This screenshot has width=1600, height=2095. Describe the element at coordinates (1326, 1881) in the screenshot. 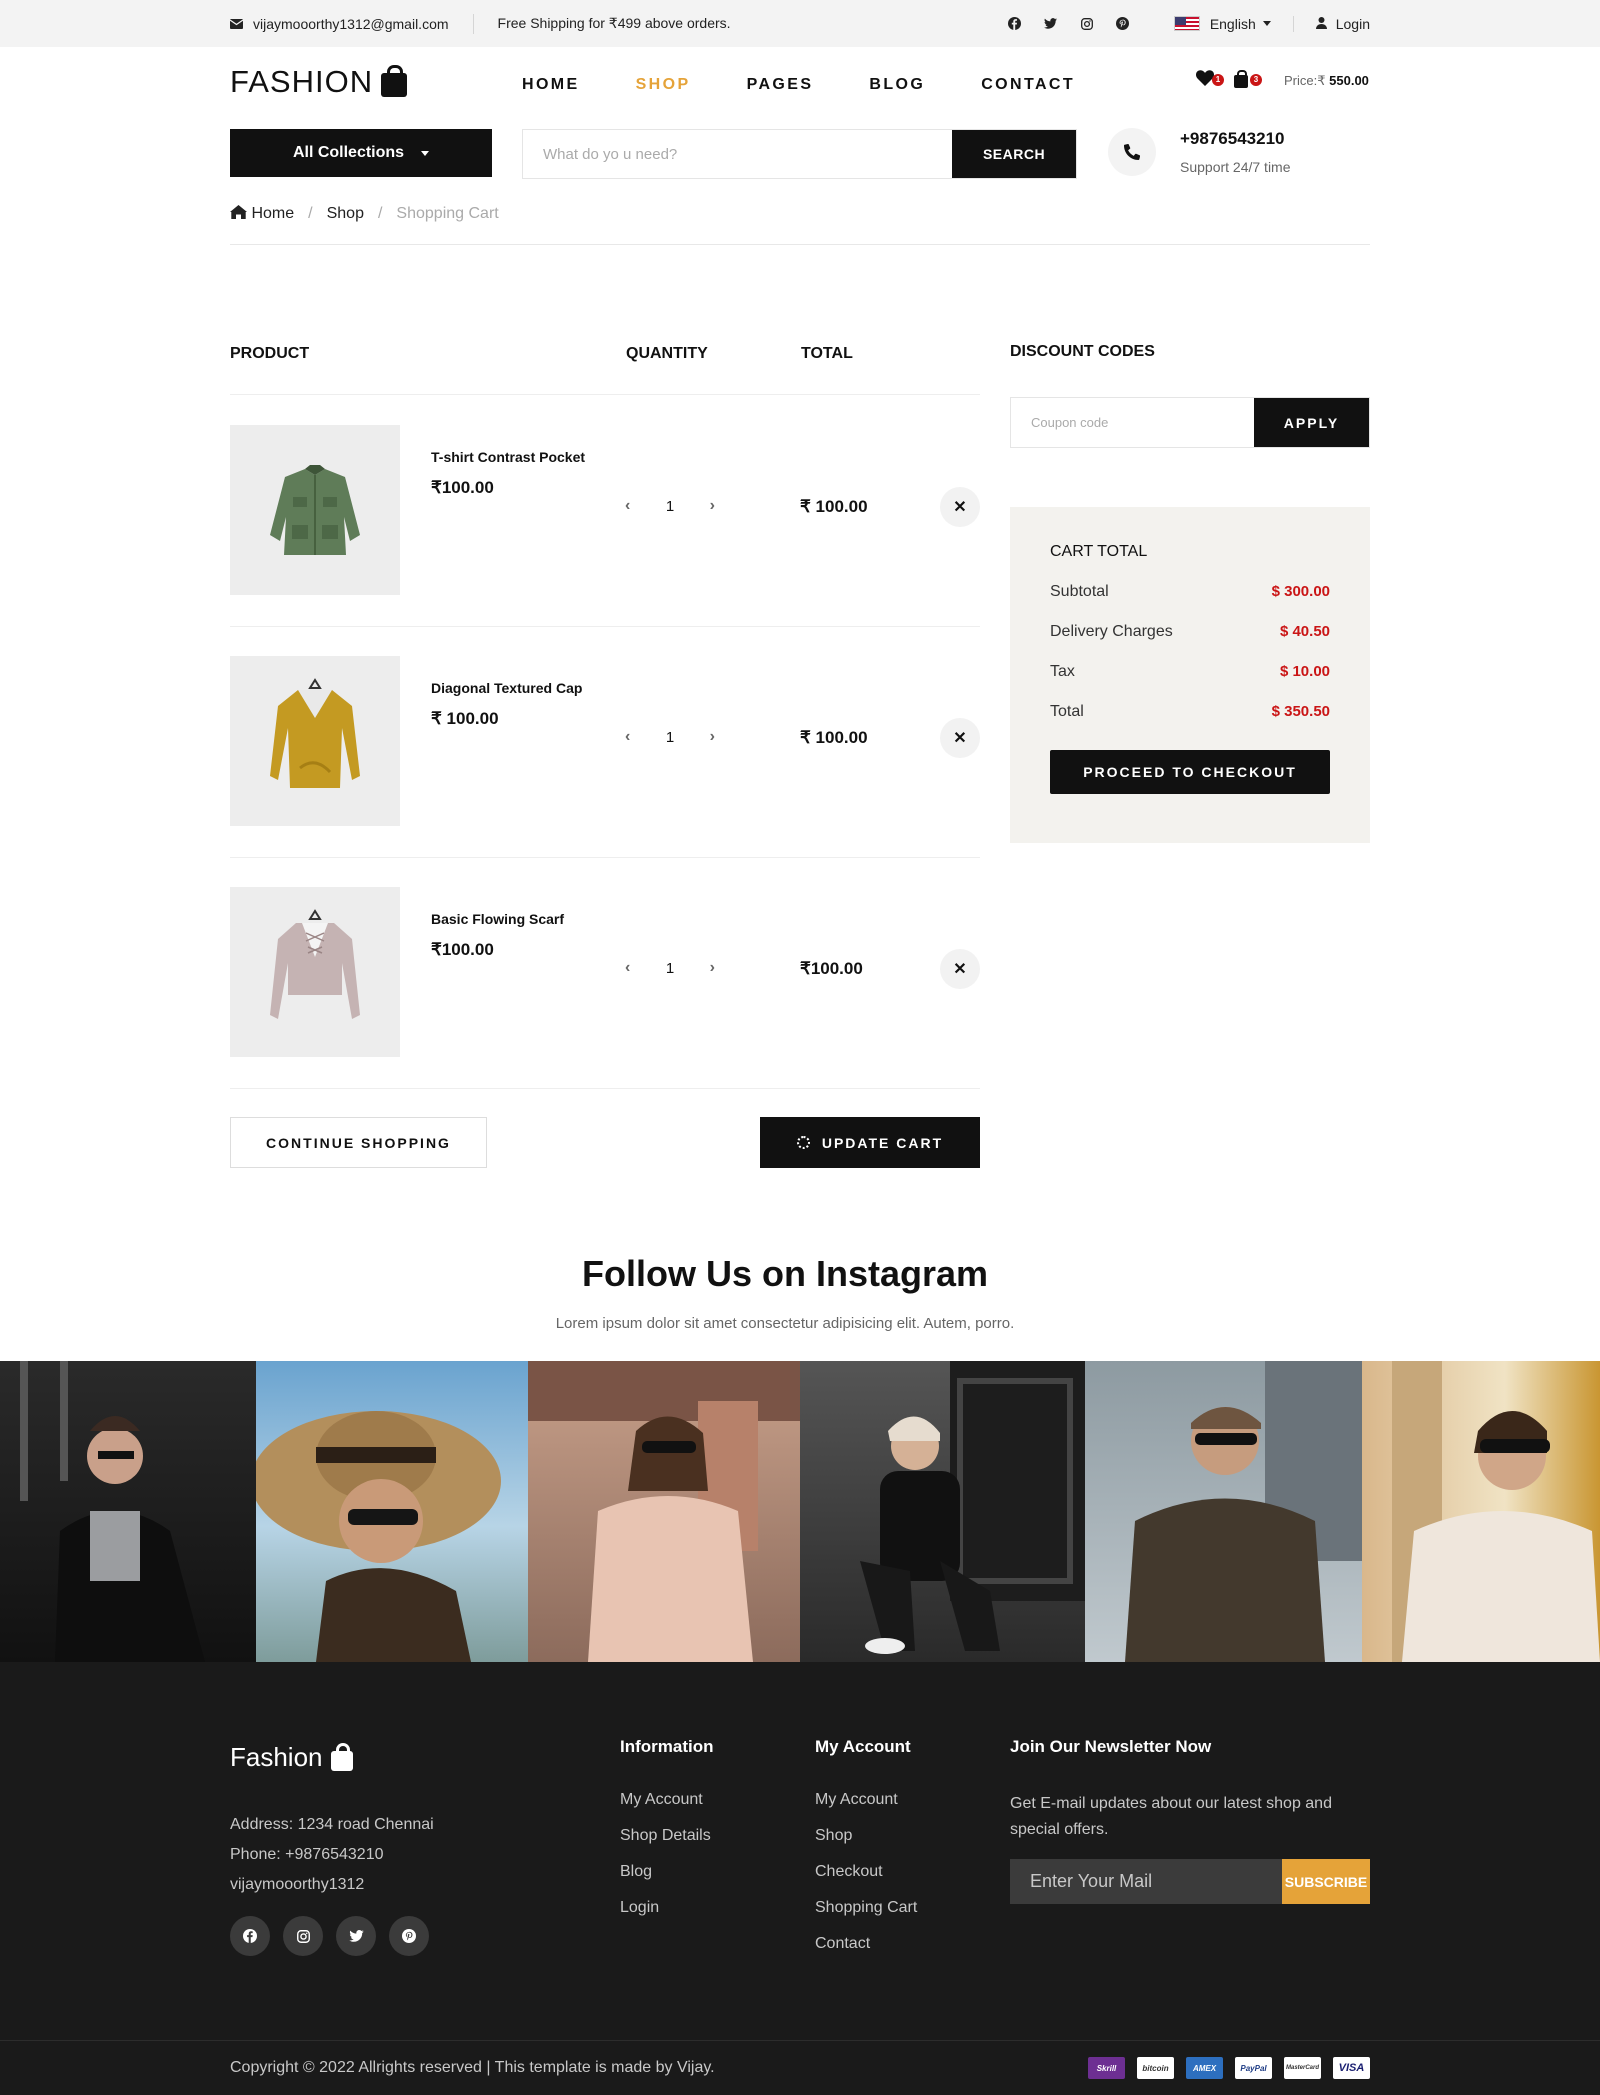

I see `subscribe-button: SUBSCRIBE` at that location.